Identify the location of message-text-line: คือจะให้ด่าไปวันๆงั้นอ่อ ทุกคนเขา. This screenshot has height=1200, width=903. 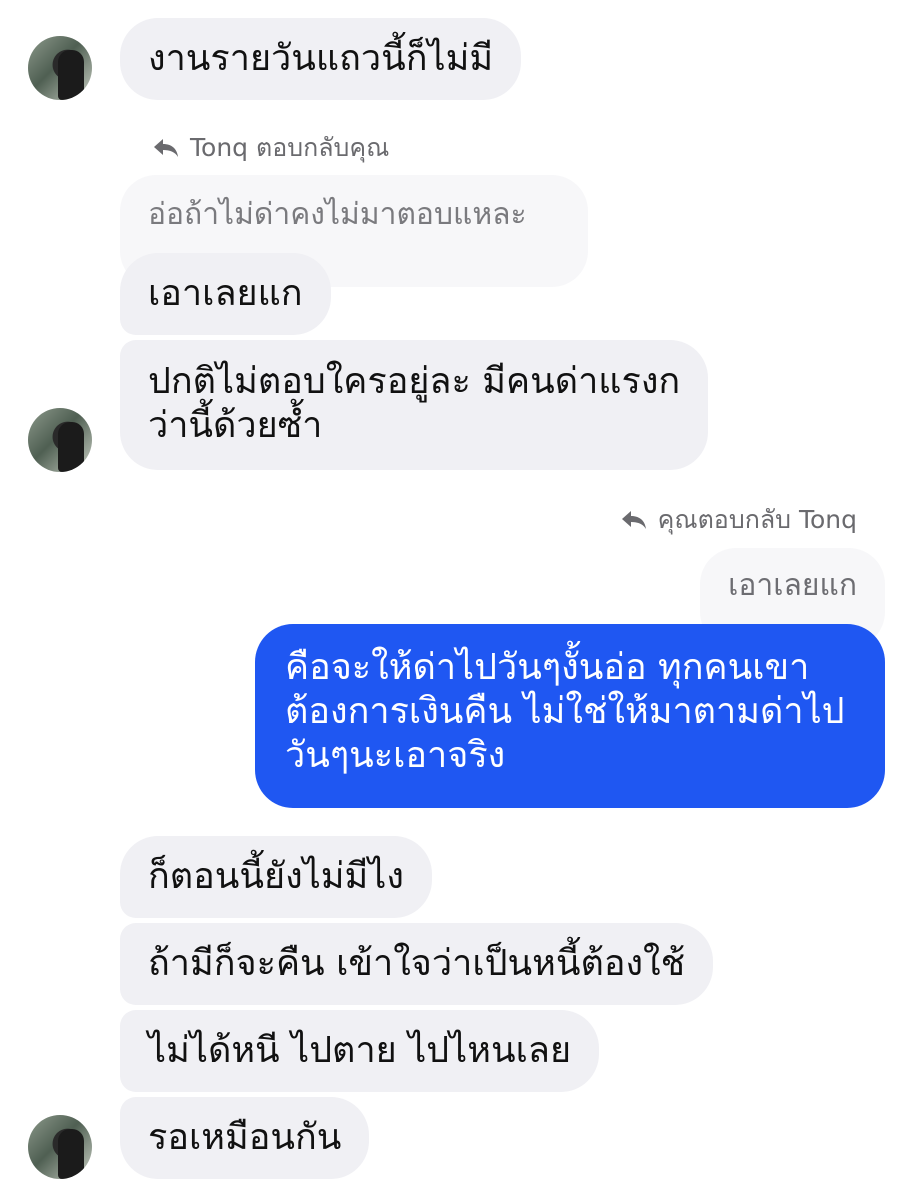
(547, 667).